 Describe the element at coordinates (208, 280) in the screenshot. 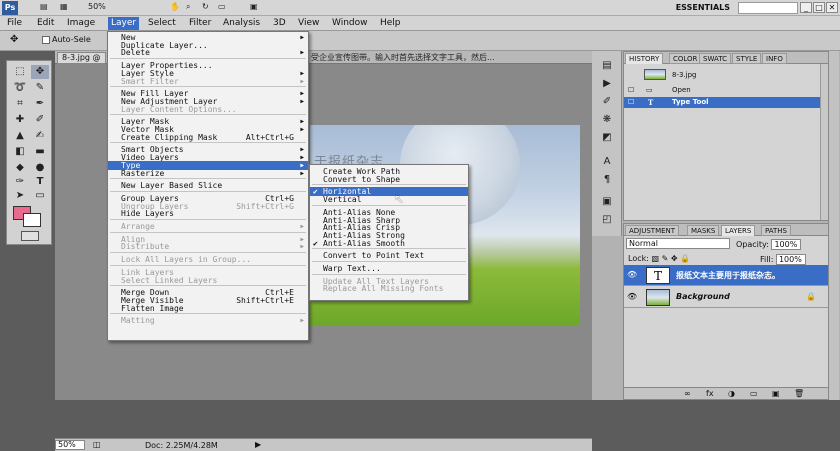

I see `menu-item-select-linked-layers: Select Linked Layers` at that location.